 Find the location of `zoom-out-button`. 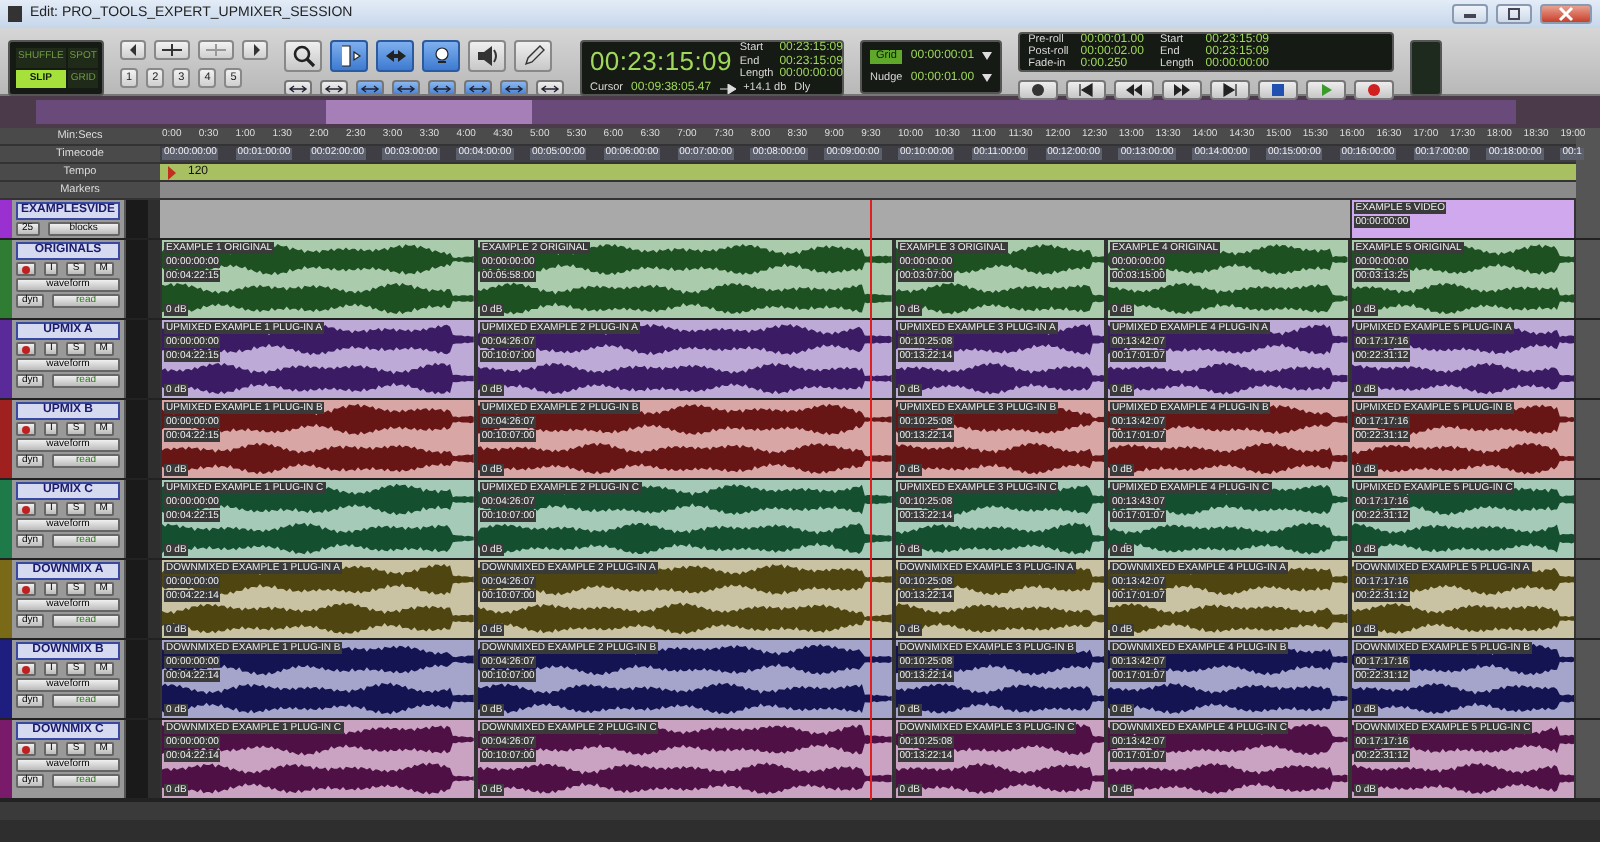

zoom-out-button is located at coordinates (133, 50).